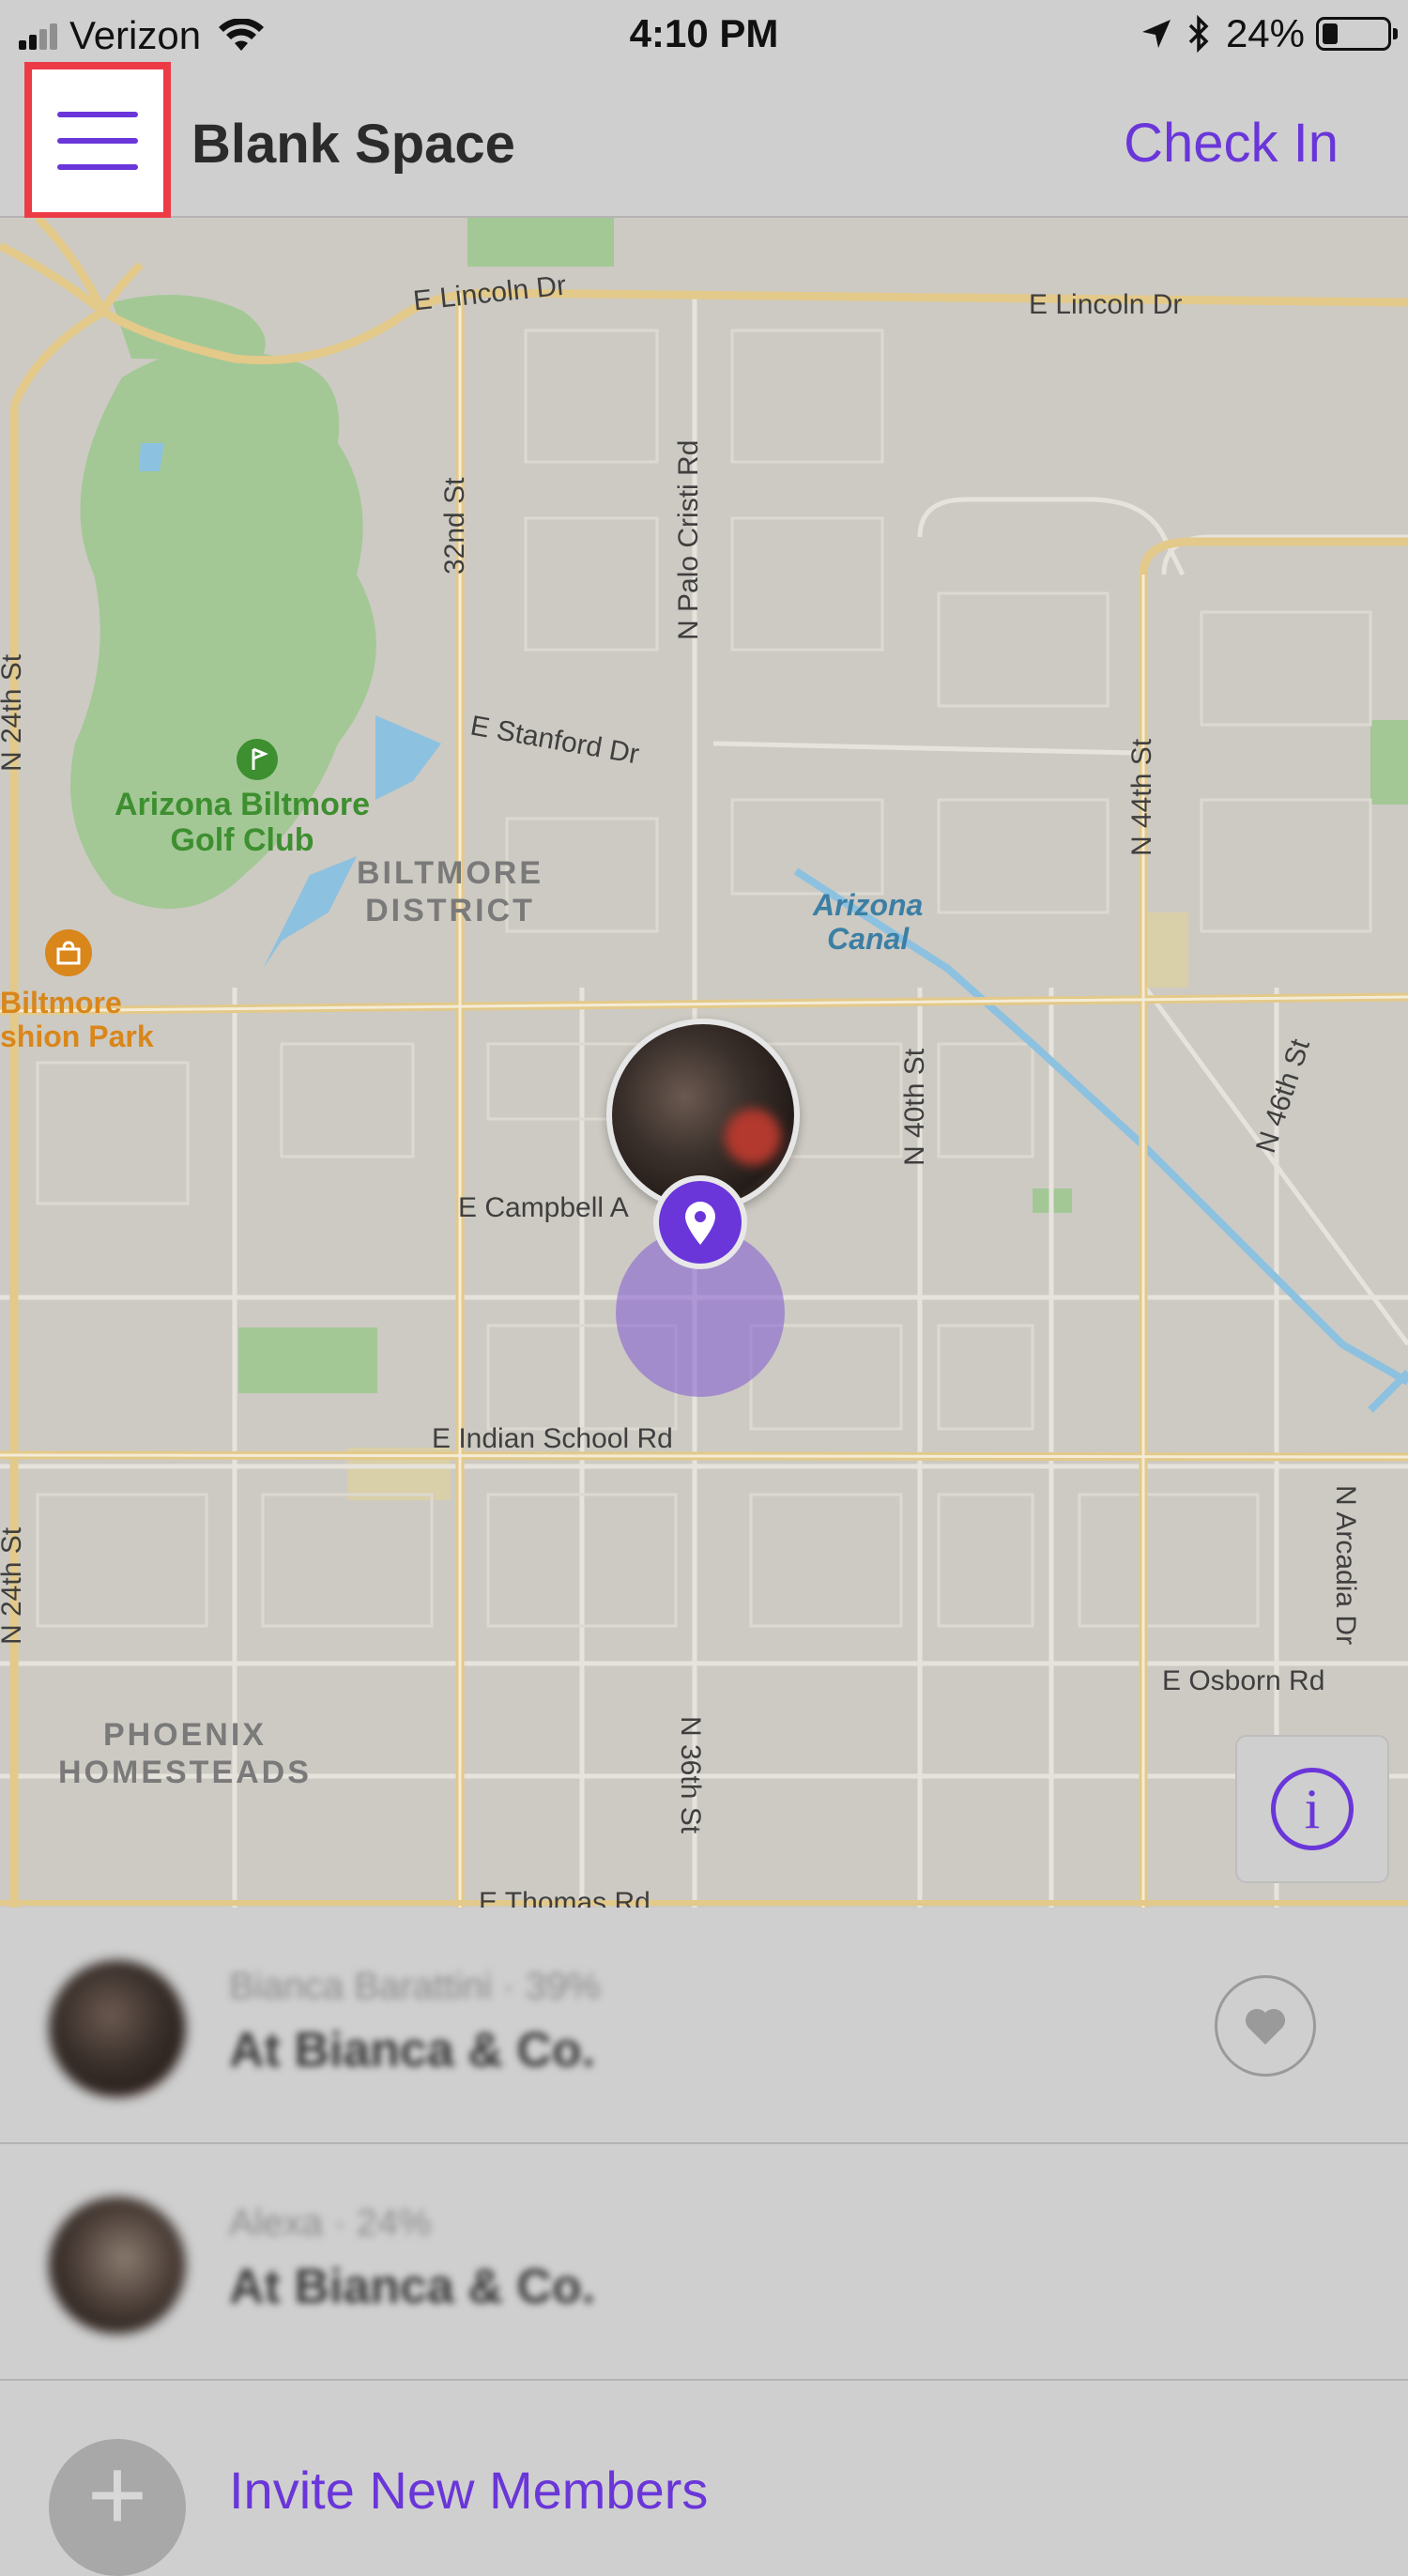  I want to click on battery-percent: 24%, so click(1265, 33).